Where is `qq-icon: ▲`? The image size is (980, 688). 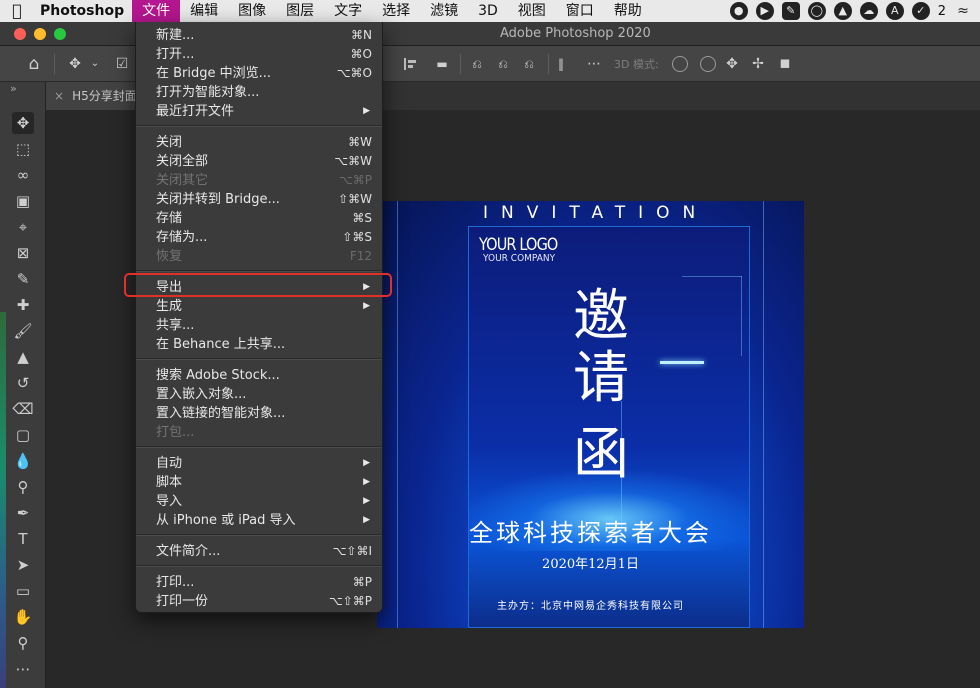
qq-icon: ▲ is located at coordinates (842, 11).